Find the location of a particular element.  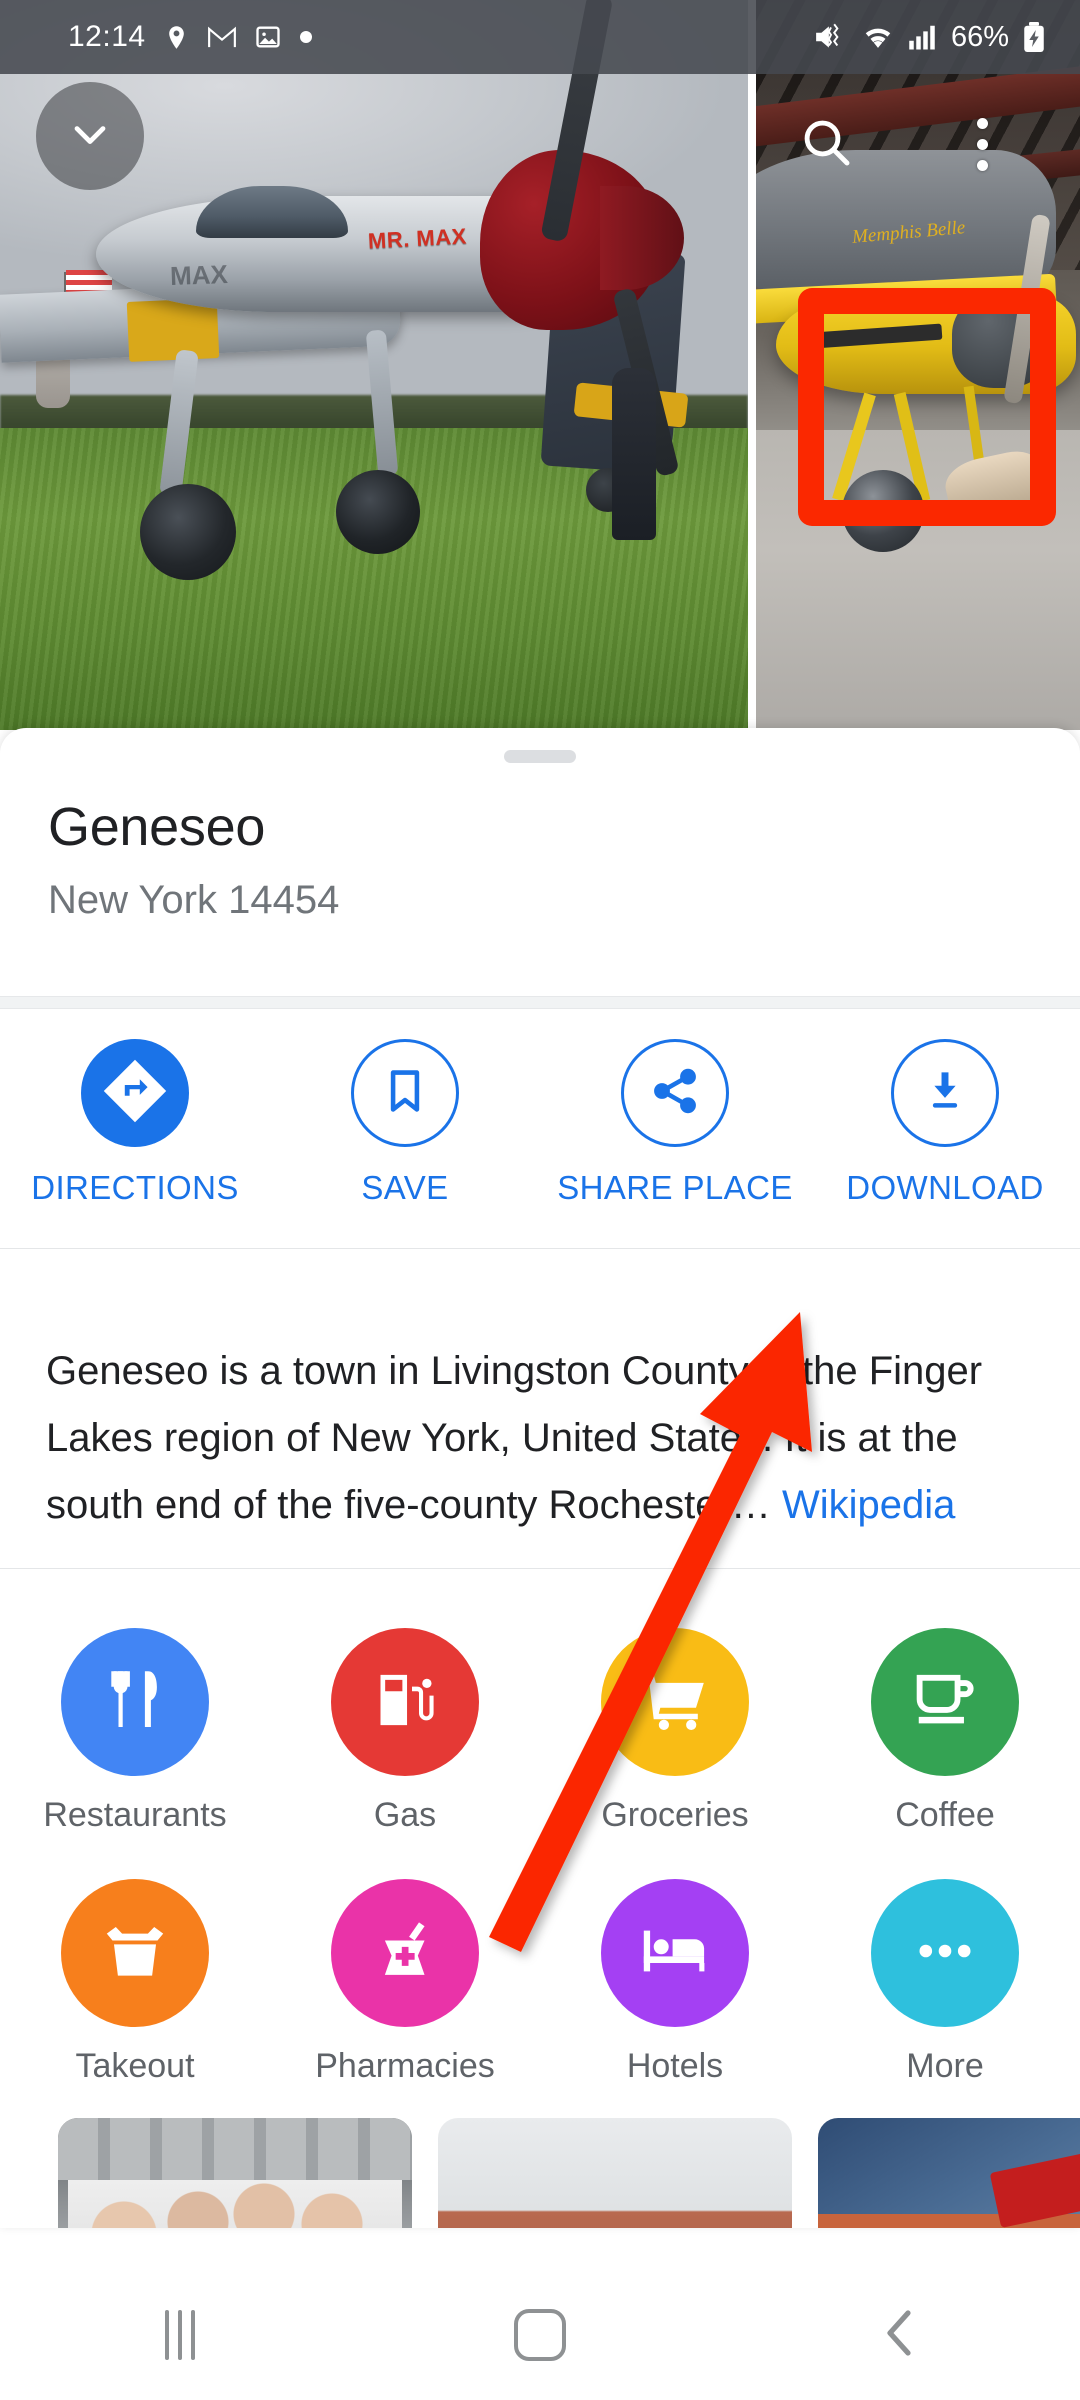

back-button is located at coordinates (900, 2335).